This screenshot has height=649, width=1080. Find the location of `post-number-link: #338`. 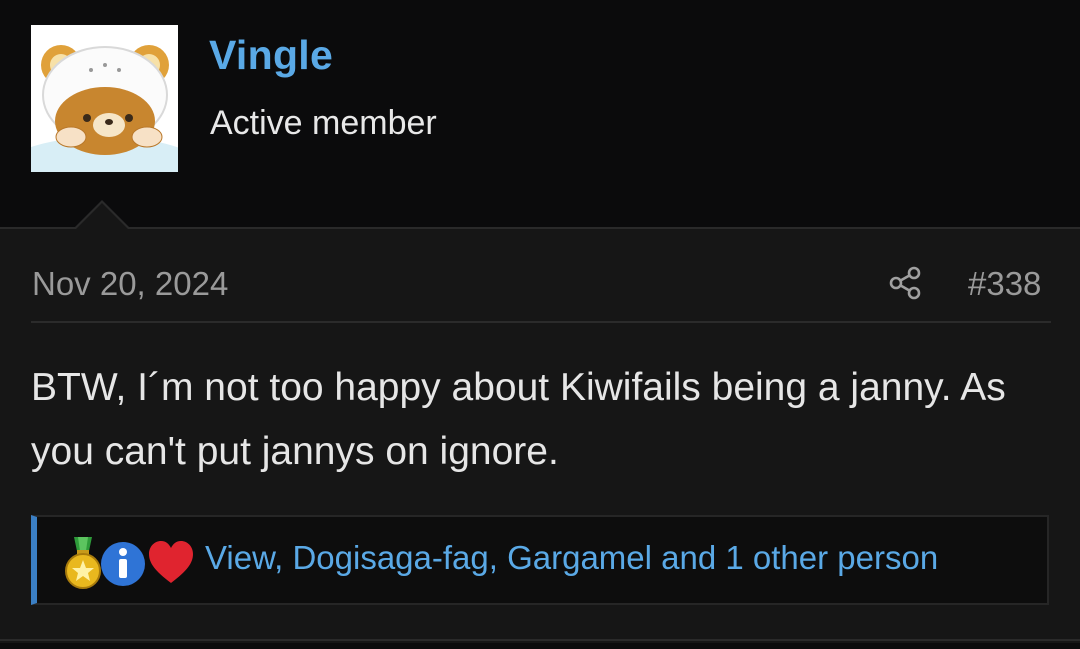

post-number-link: #338 is located at coordinates (1004, 284).